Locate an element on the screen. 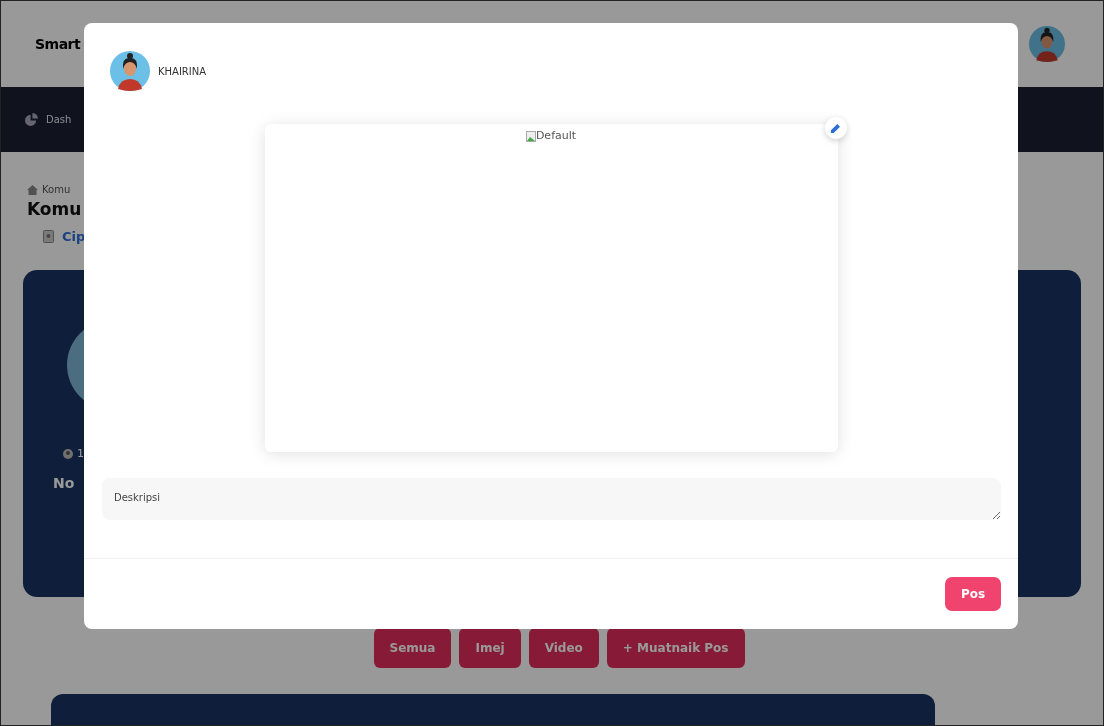 The height and width of the screenshot is (726, 1104). nav-link: Dash is located at coordinates (59, 119).